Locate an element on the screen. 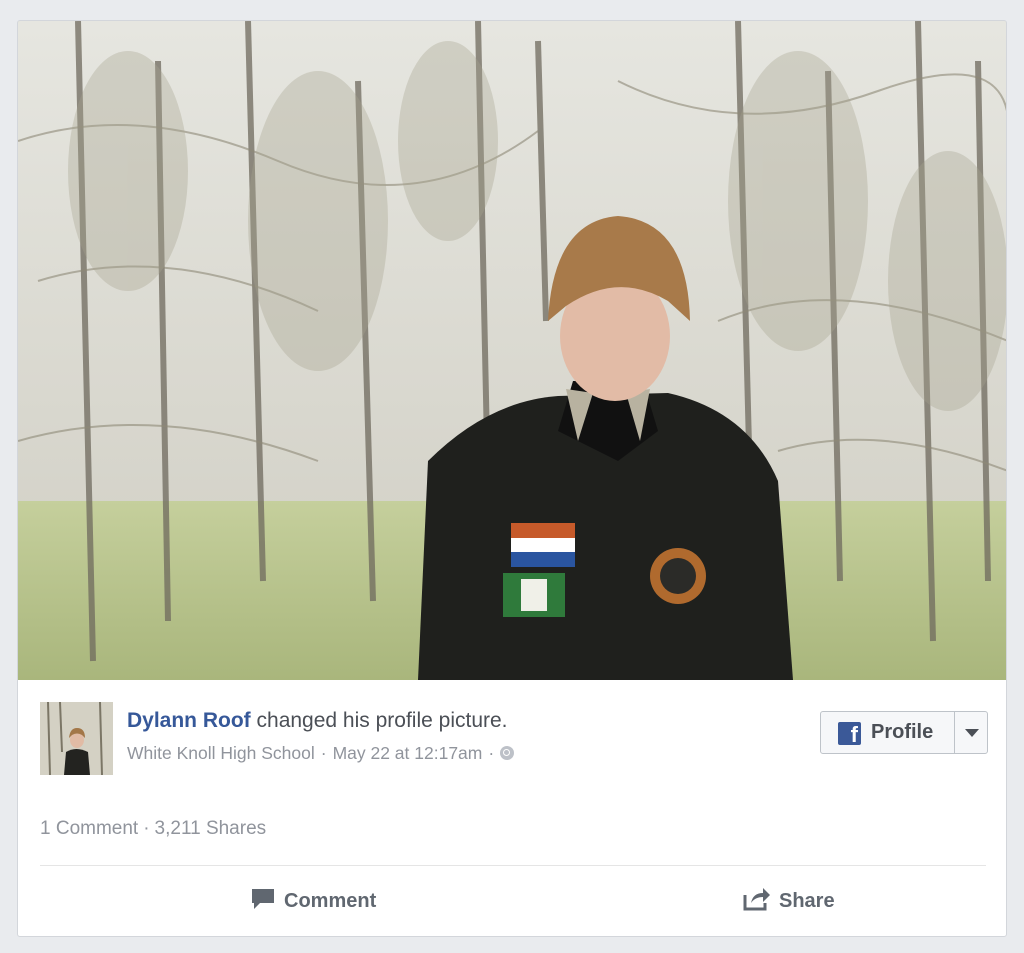 The width and height of the screenshot is (1024, 953). comment-button: Comment is located at coordinates (313, 904).